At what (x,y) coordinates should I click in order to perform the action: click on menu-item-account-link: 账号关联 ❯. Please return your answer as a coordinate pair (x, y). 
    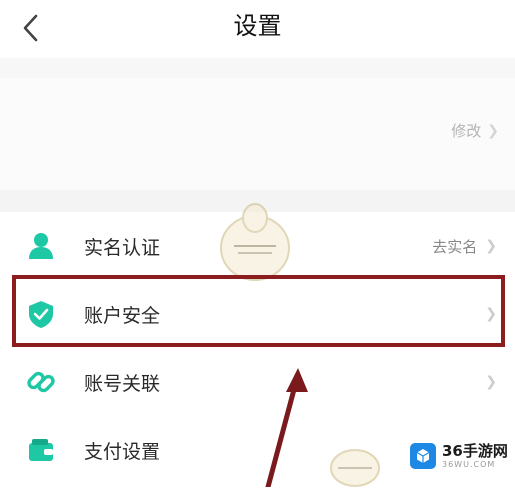
    Looking at the image, I should click on (257, 382).